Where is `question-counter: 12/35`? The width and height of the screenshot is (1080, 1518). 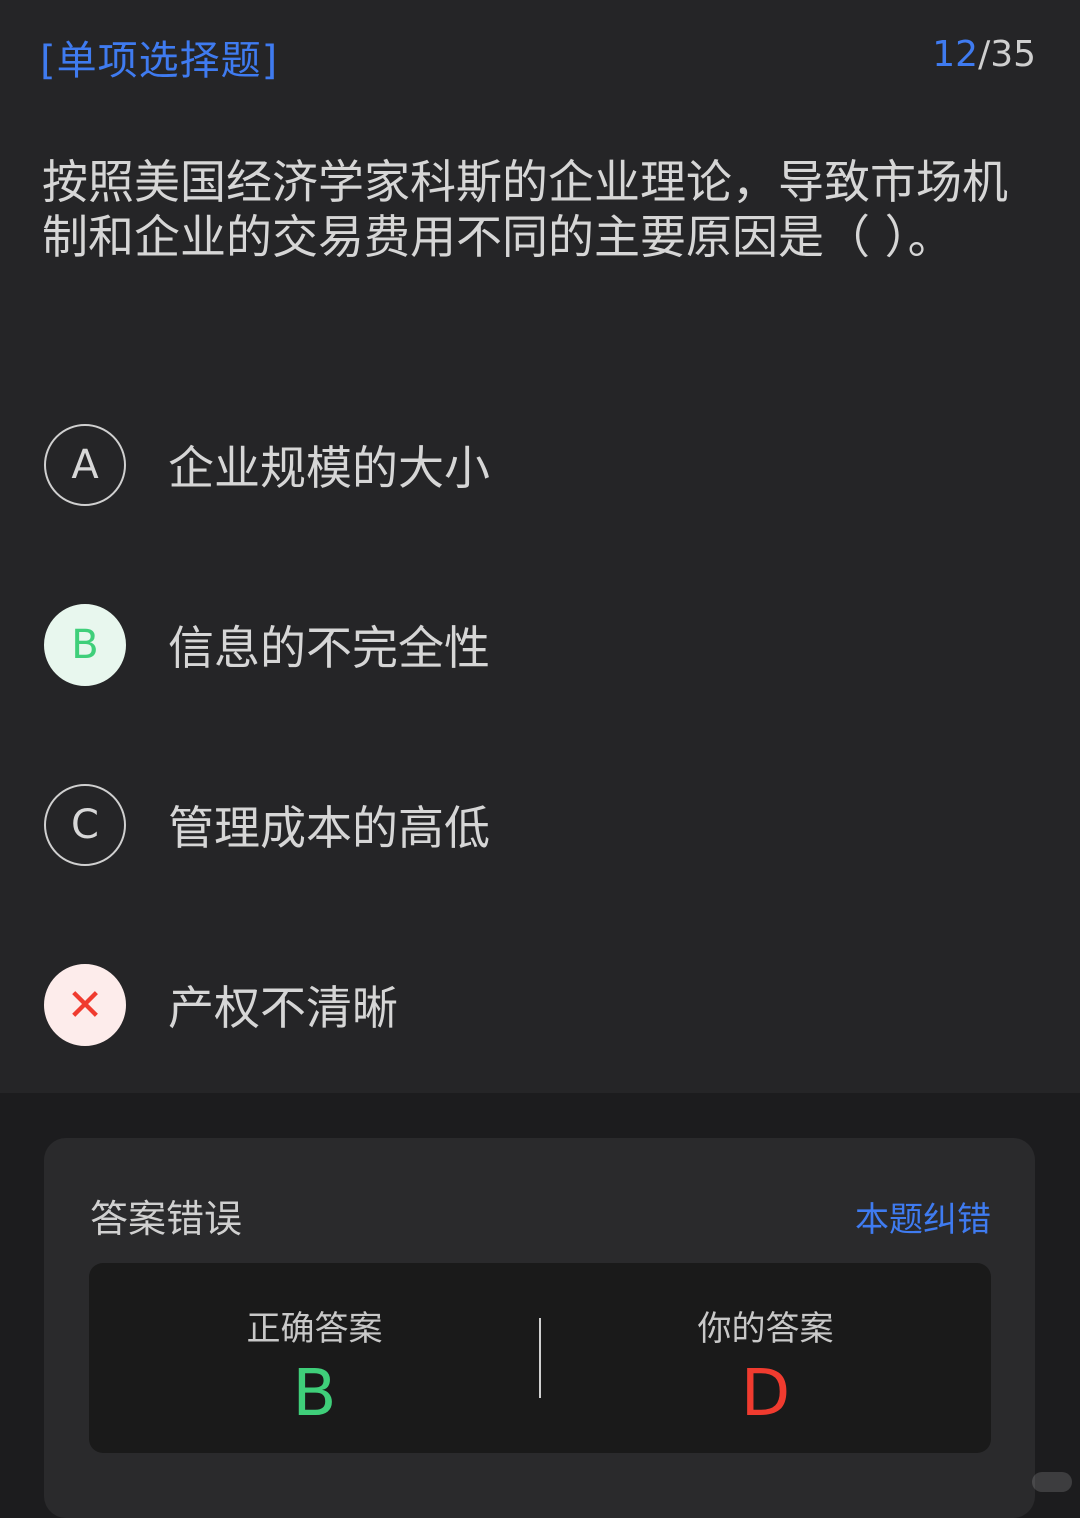
question-counter: 12/35 is located at coordinates (984, 54).